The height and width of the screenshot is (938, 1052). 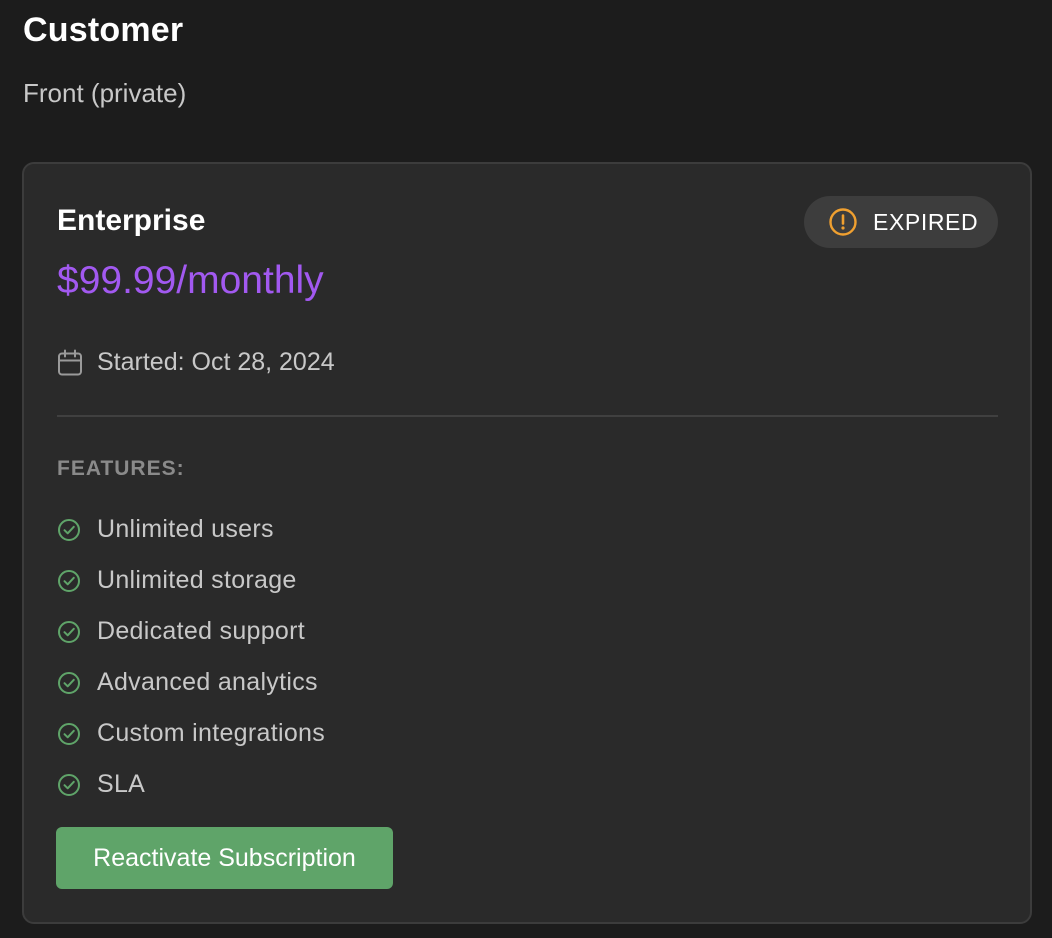 I want to click on feature-item: Dedicated support, so click(x=191, y=631).